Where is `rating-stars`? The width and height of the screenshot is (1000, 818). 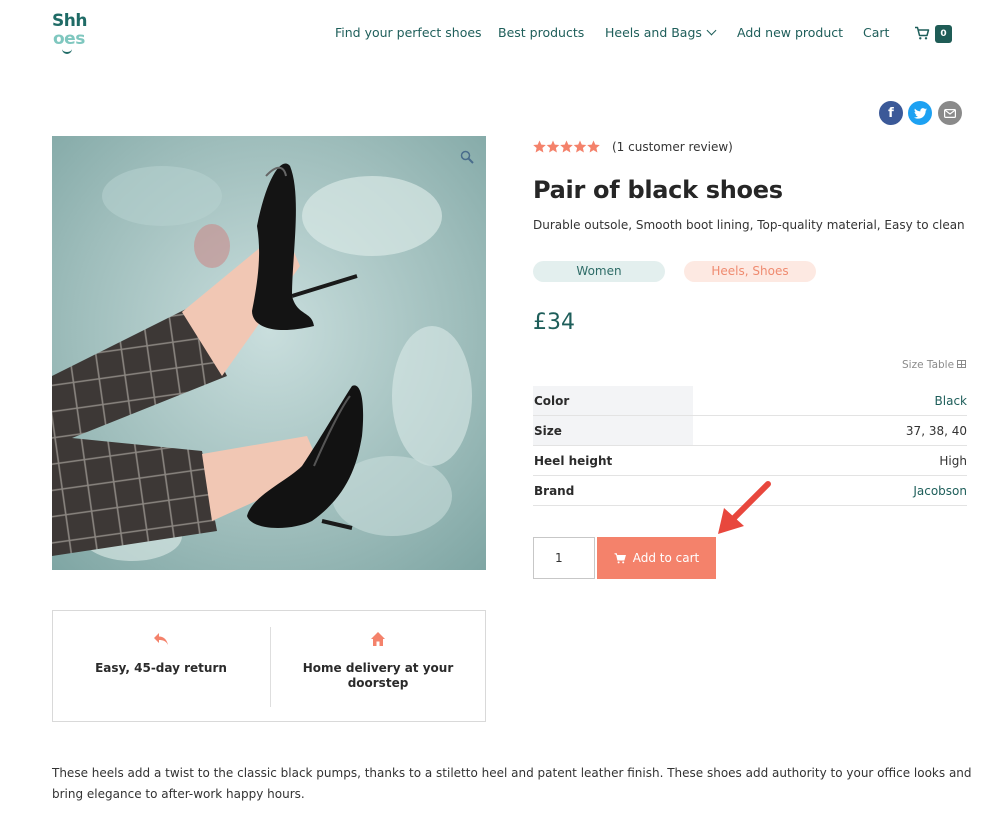
rating-stars is located at coordinates (566, 146).